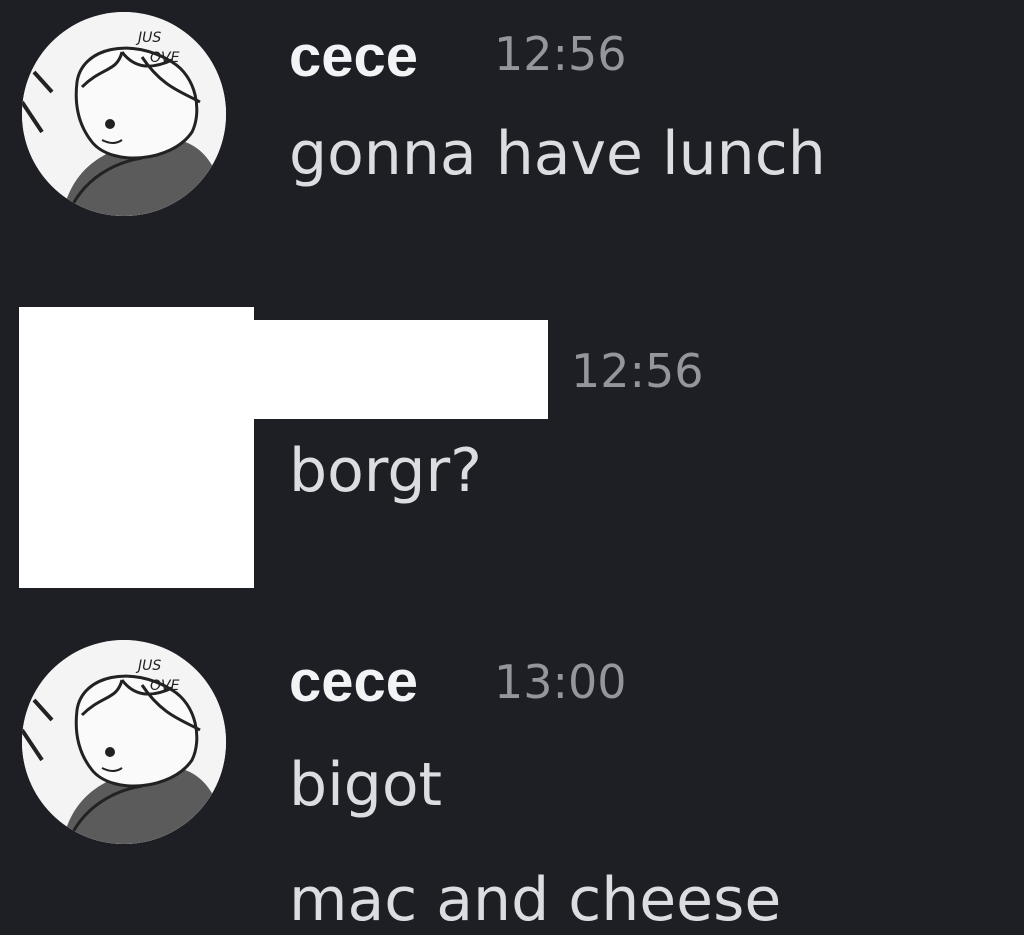 The height and width of the screenshot is (935, 1024). What do you see at coordinates (353, 682) in the screenshot?
I see `username: cece` at bounding box center [353, 682].